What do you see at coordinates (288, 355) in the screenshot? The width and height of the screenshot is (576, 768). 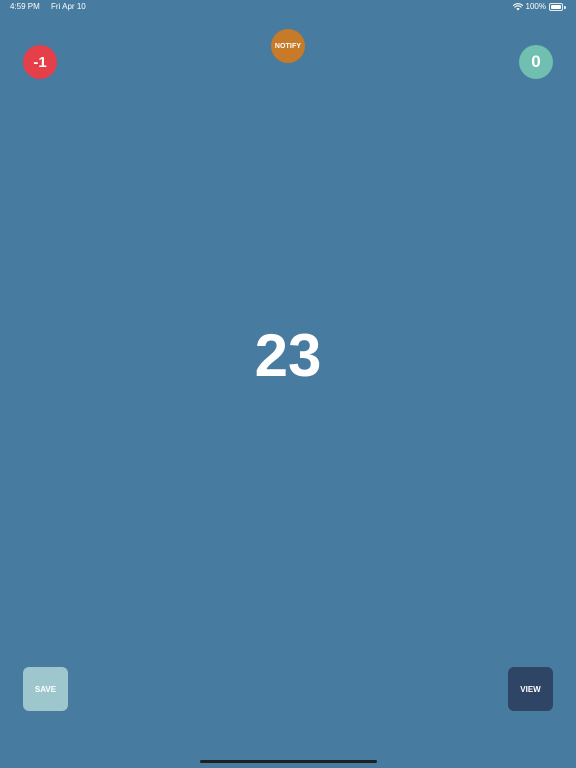 I see `counter-value: 23` at bounding box center [288, 355].